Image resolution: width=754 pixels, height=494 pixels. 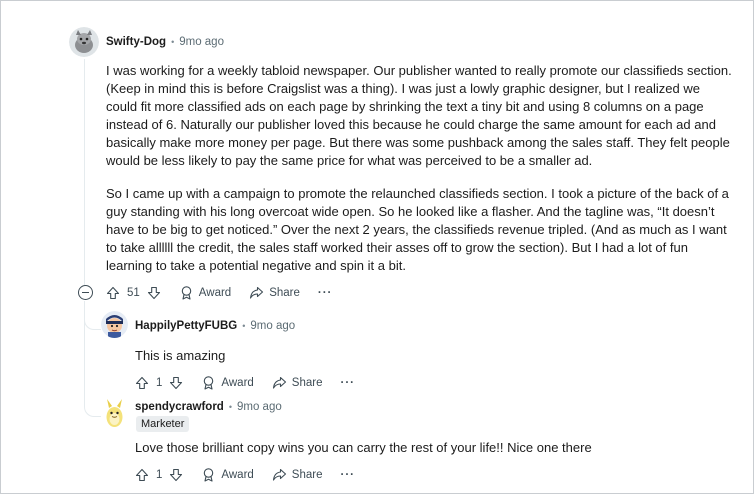 I want to click on vote-count: 51, so click(x=133, y=292).